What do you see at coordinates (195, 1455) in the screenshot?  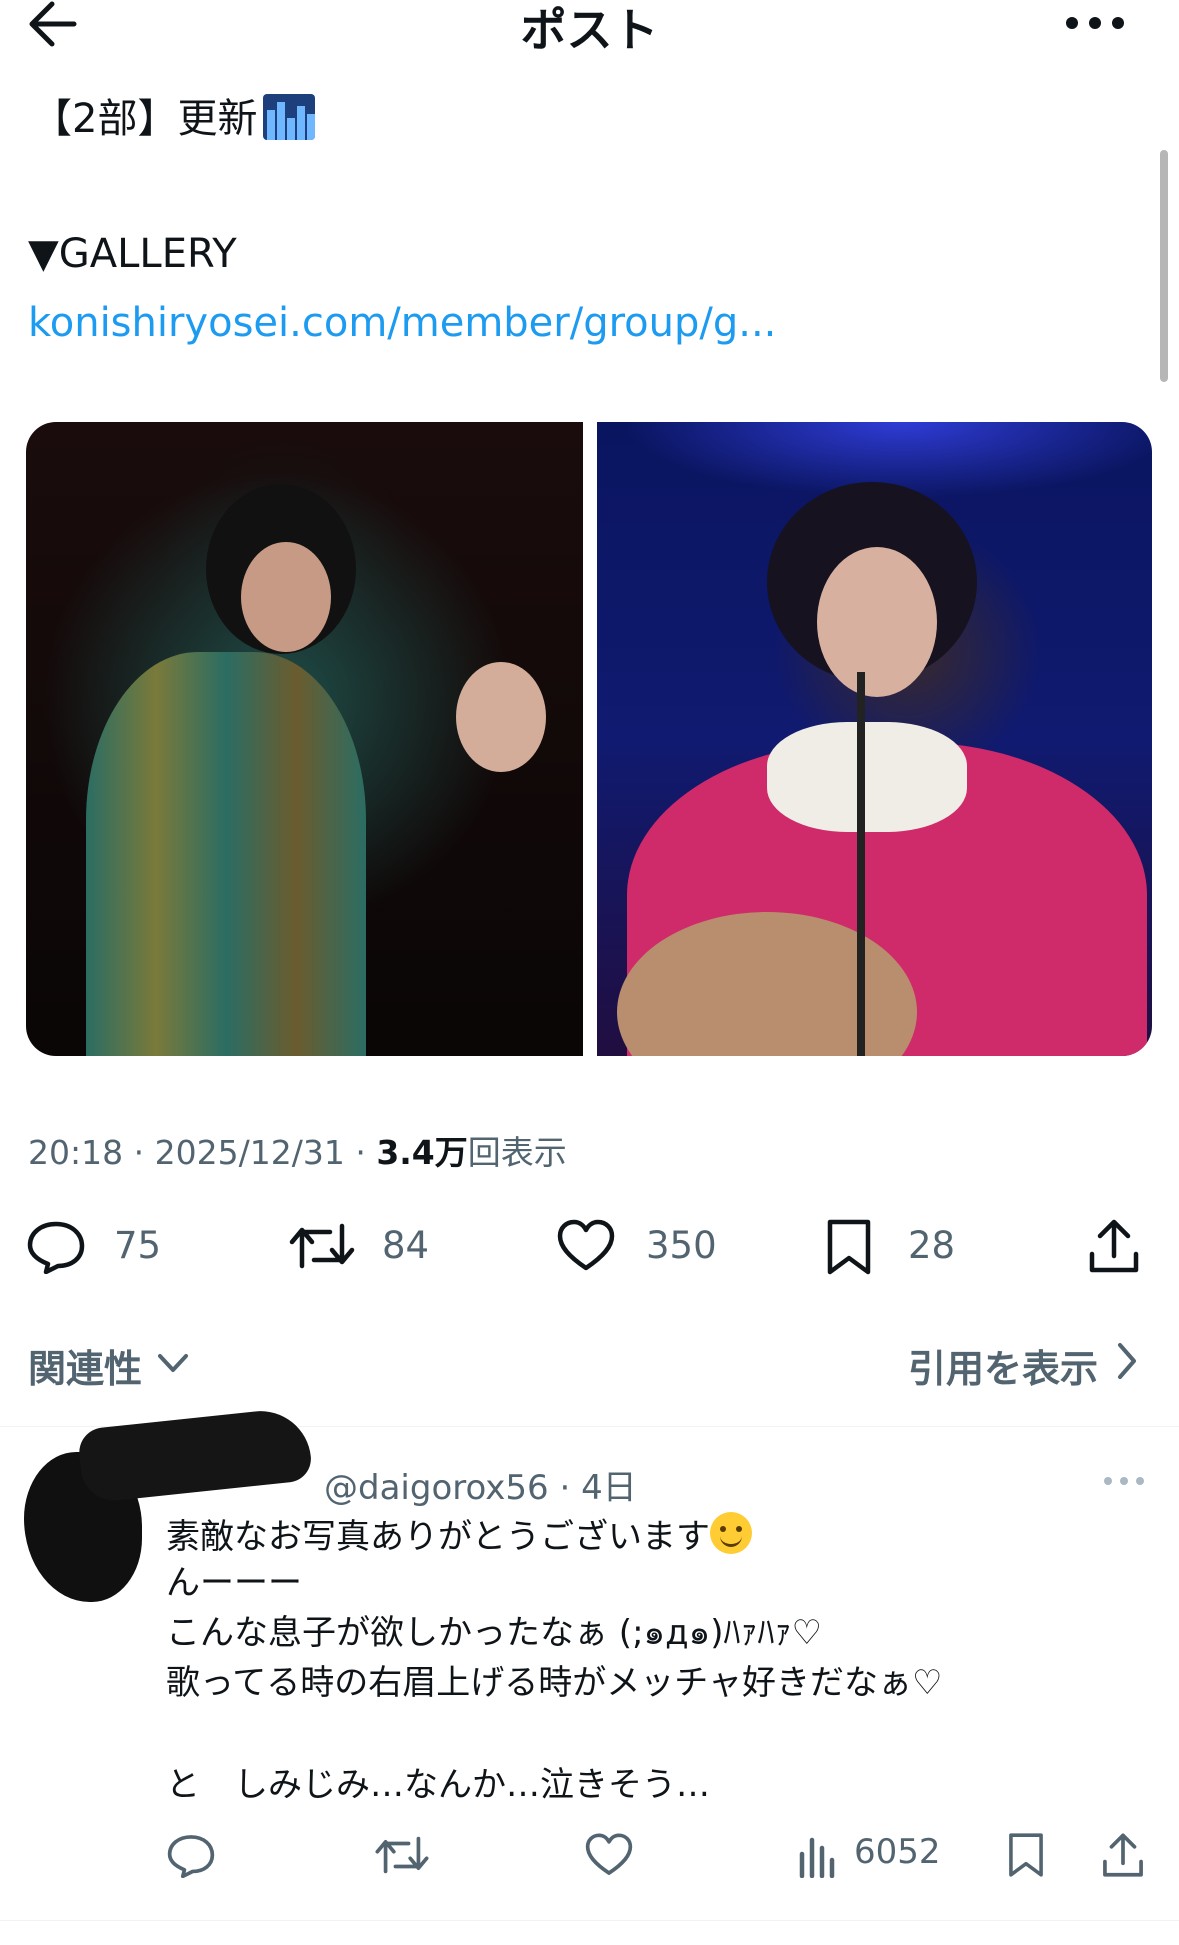 I see `redacted-username` at bounding box center [195, 1455].